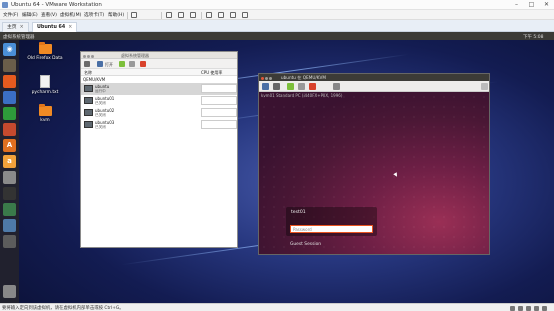 The image size is (554, 311). What do you see at coordinates (546, 5) in the screenshot?
I see `close-button: ✕` at bounding box center [546, 5].